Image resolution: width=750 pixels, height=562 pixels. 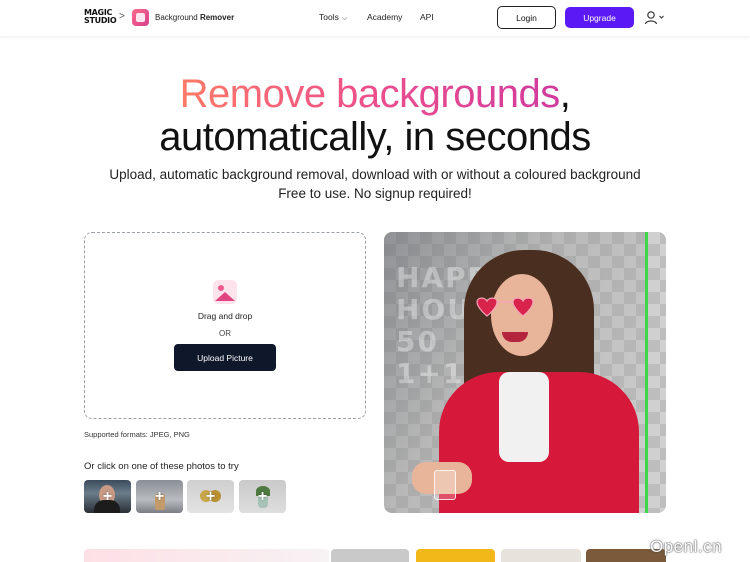 I want to click on heart-sunglasses, so click(x=505, y=307).